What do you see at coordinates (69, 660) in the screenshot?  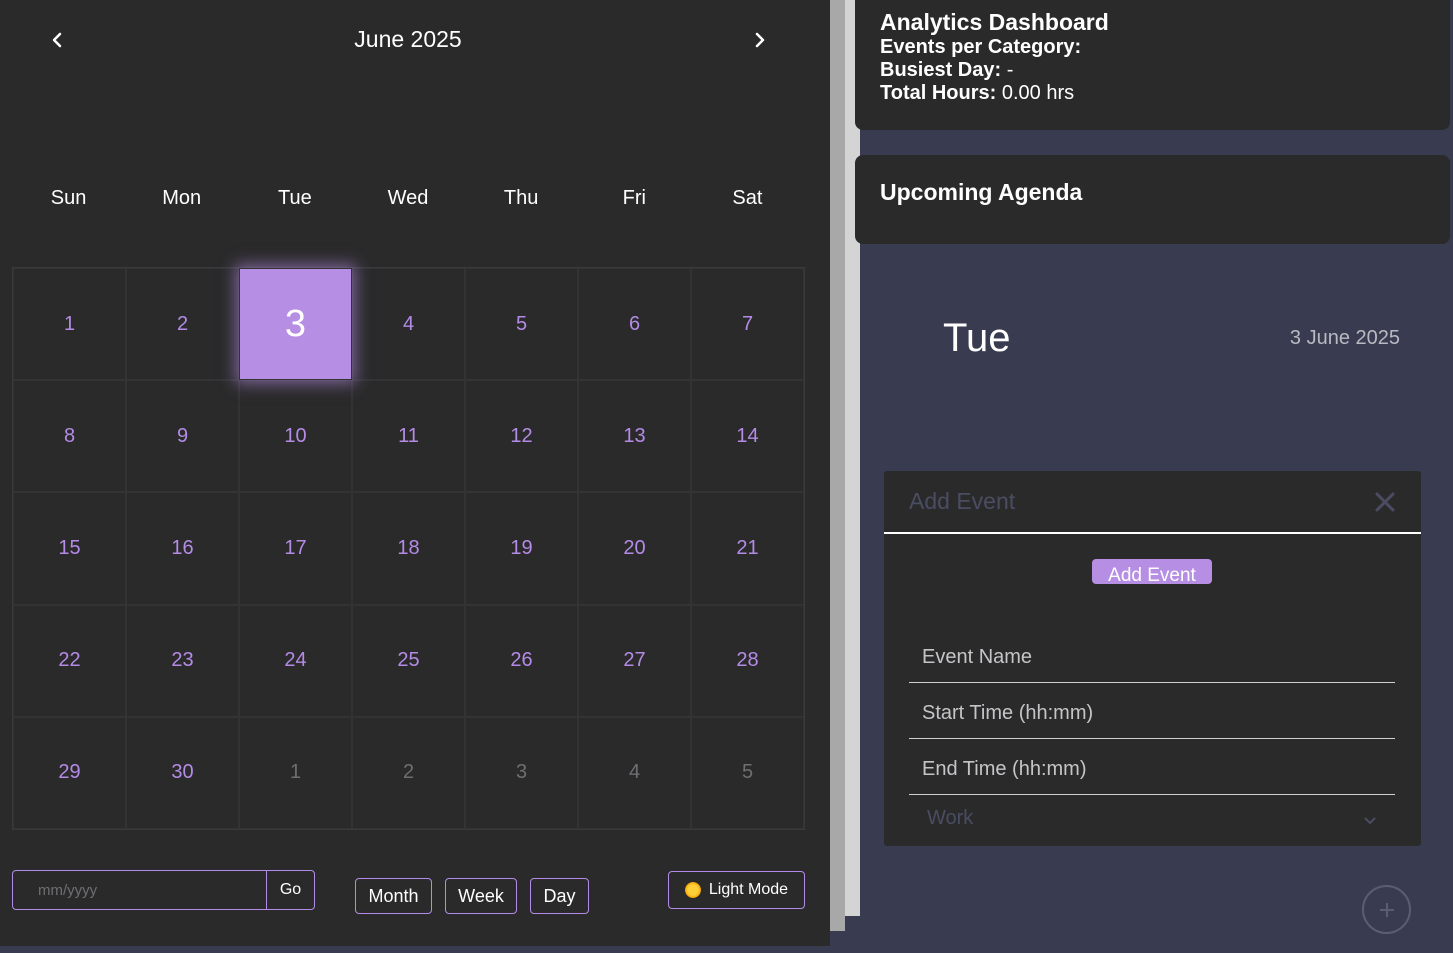 I see `day-cell: 22` at bounding box center [69, 660].